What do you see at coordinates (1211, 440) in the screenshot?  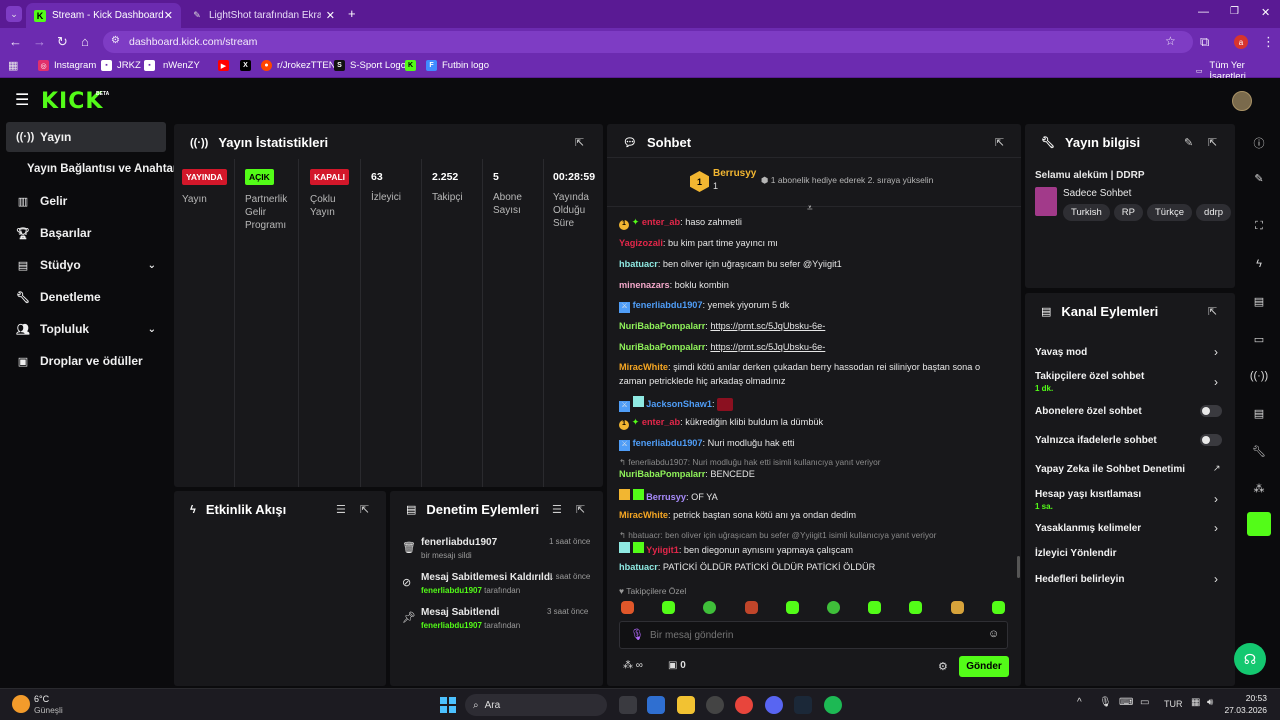 I see `emotes-only-toggle` at bounding box center [1211, 440].